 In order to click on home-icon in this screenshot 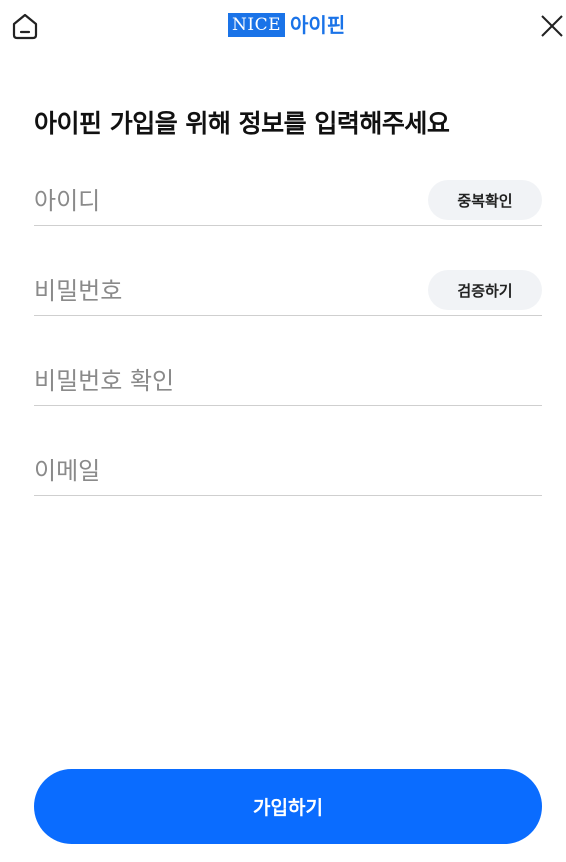, I will do `click(25, 26)`.